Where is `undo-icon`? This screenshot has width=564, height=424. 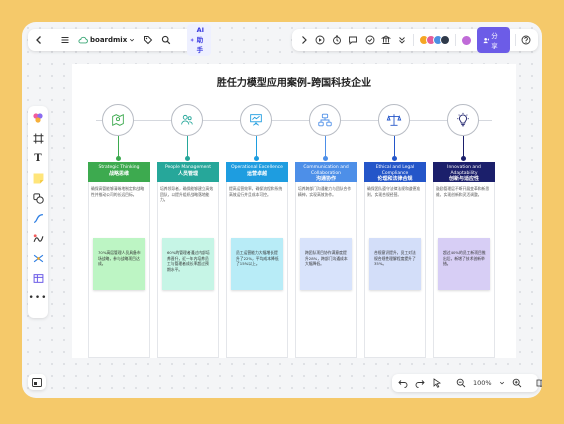 undo-icon is located at coordinates (403, 383).